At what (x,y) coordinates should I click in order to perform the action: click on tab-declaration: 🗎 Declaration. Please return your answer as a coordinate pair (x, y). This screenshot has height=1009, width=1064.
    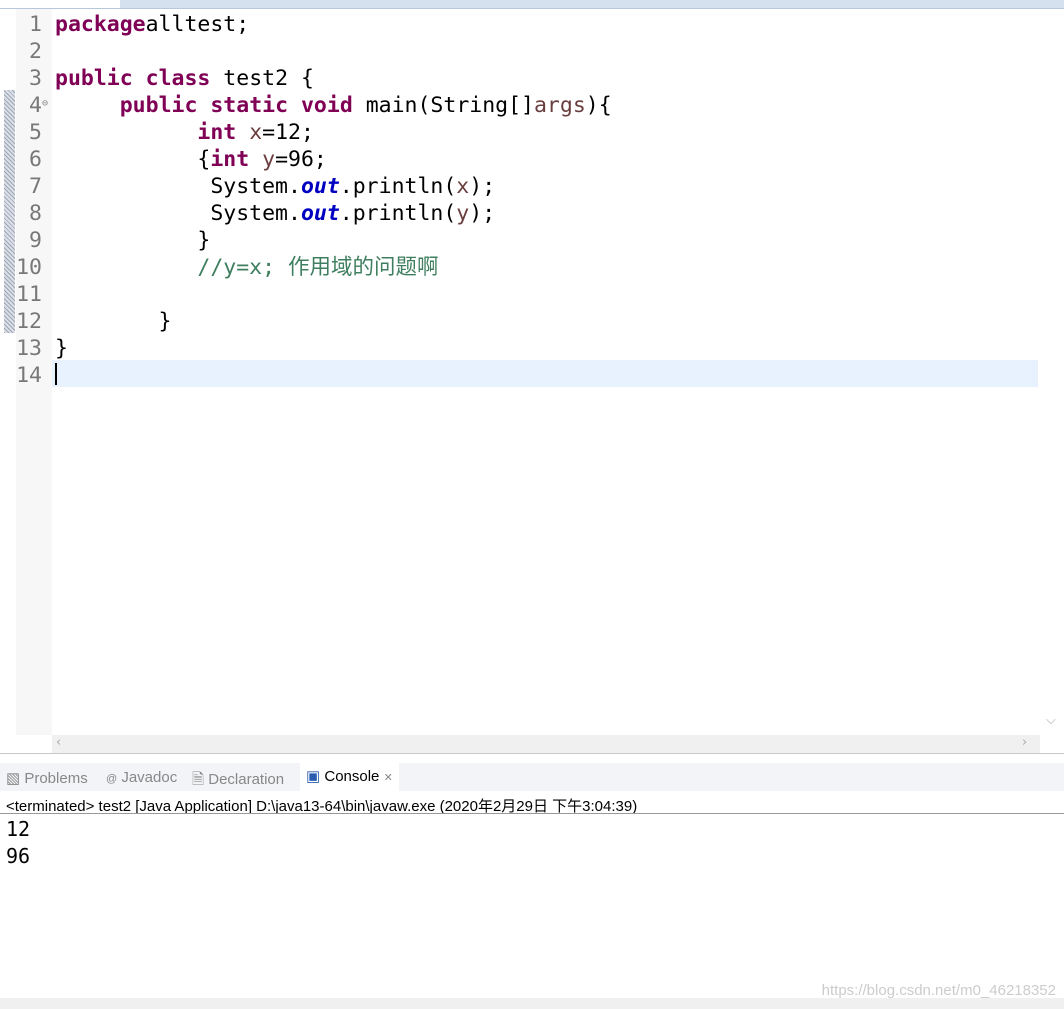
    Looking at the image, I should click on (238, 781).